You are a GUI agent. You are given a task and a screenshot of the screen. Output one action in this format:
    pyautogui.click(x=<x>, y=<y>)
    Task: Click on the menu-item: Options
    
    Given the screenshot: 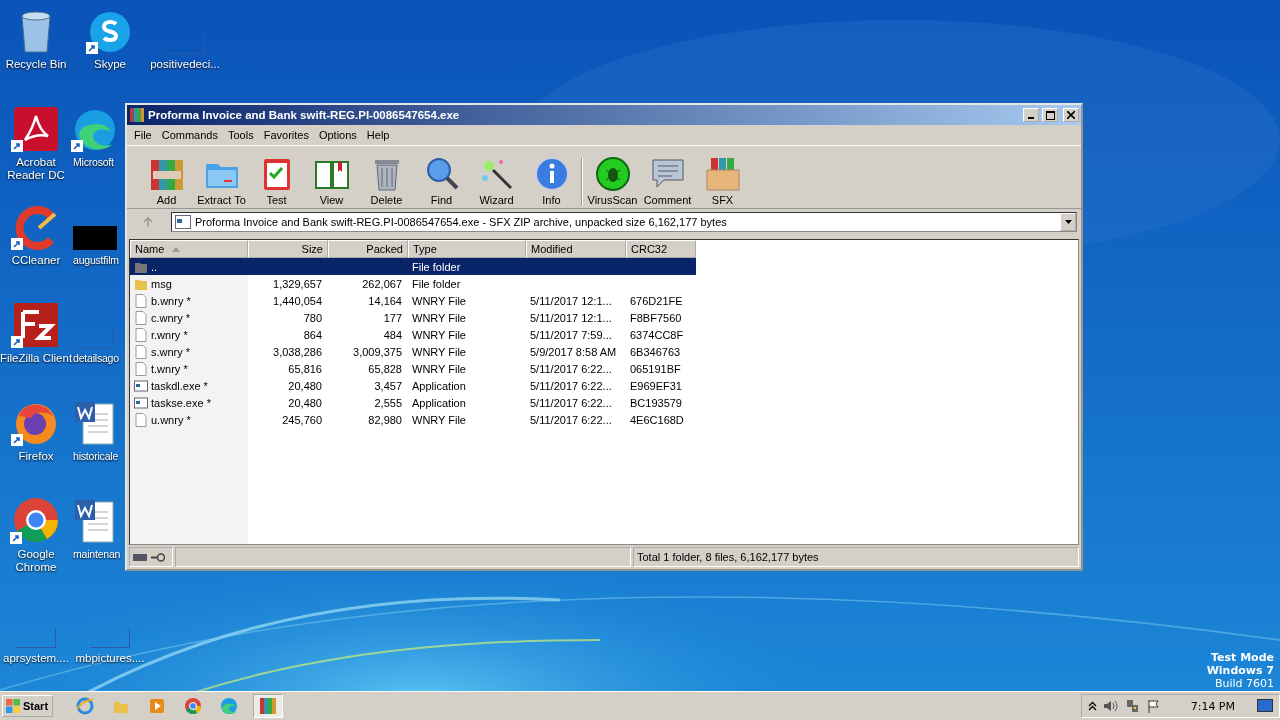 What is the action you would take?
    pyautogui.click(x=337, y=135)
    